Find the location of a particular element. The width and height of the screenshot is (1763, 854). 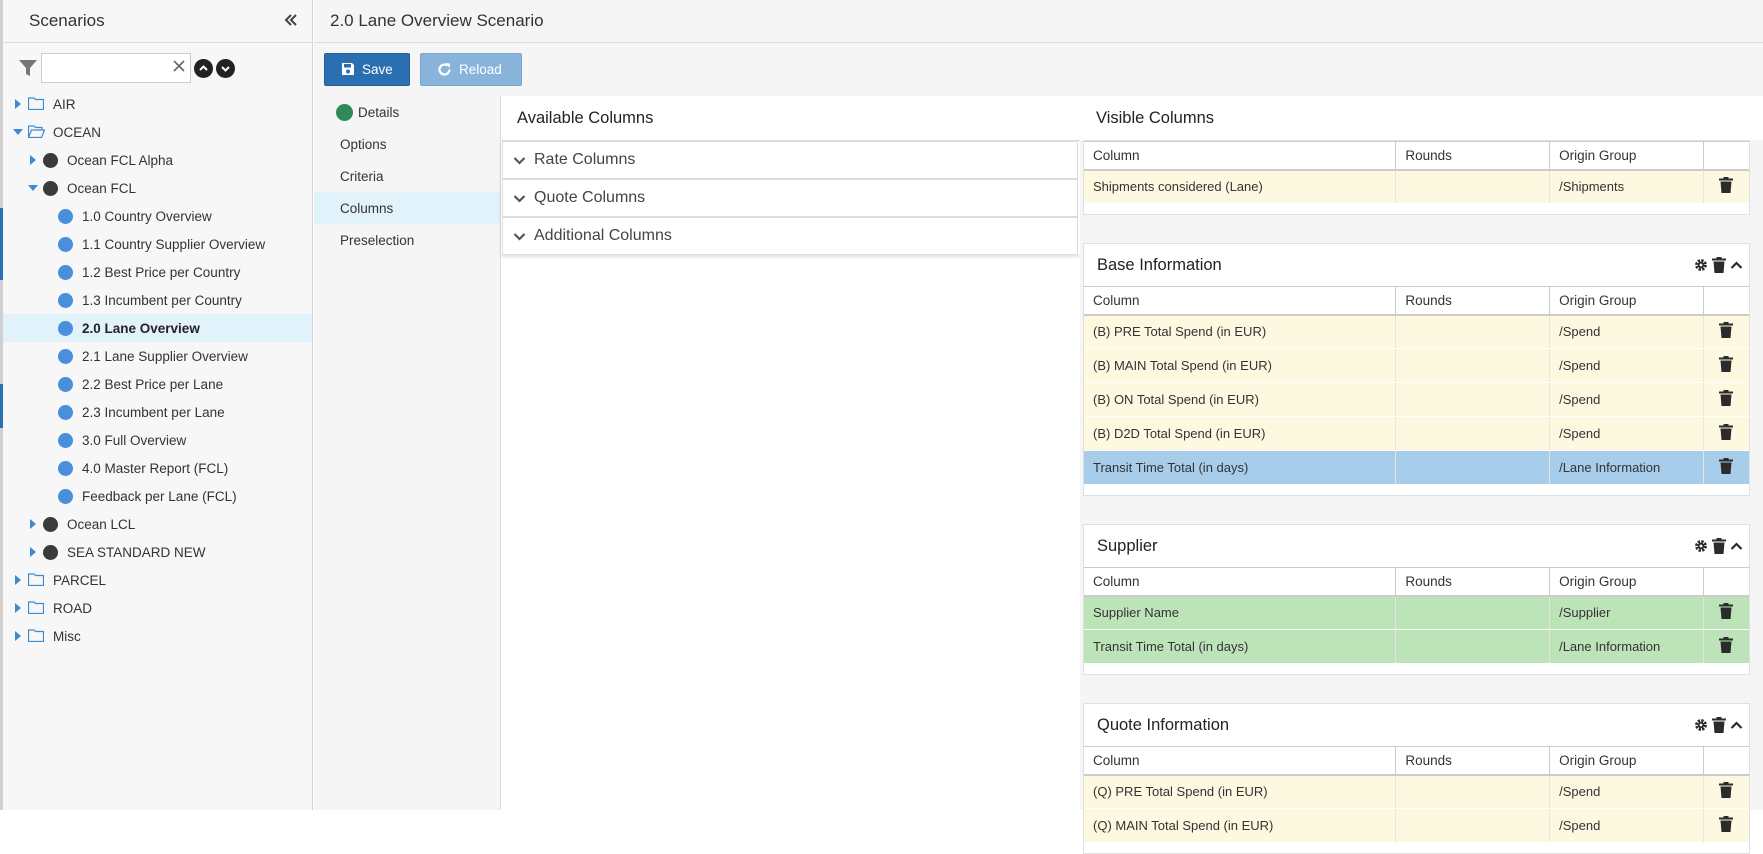

tree-item: Ocean FCL Alpha is located at coordinates (157, 160).